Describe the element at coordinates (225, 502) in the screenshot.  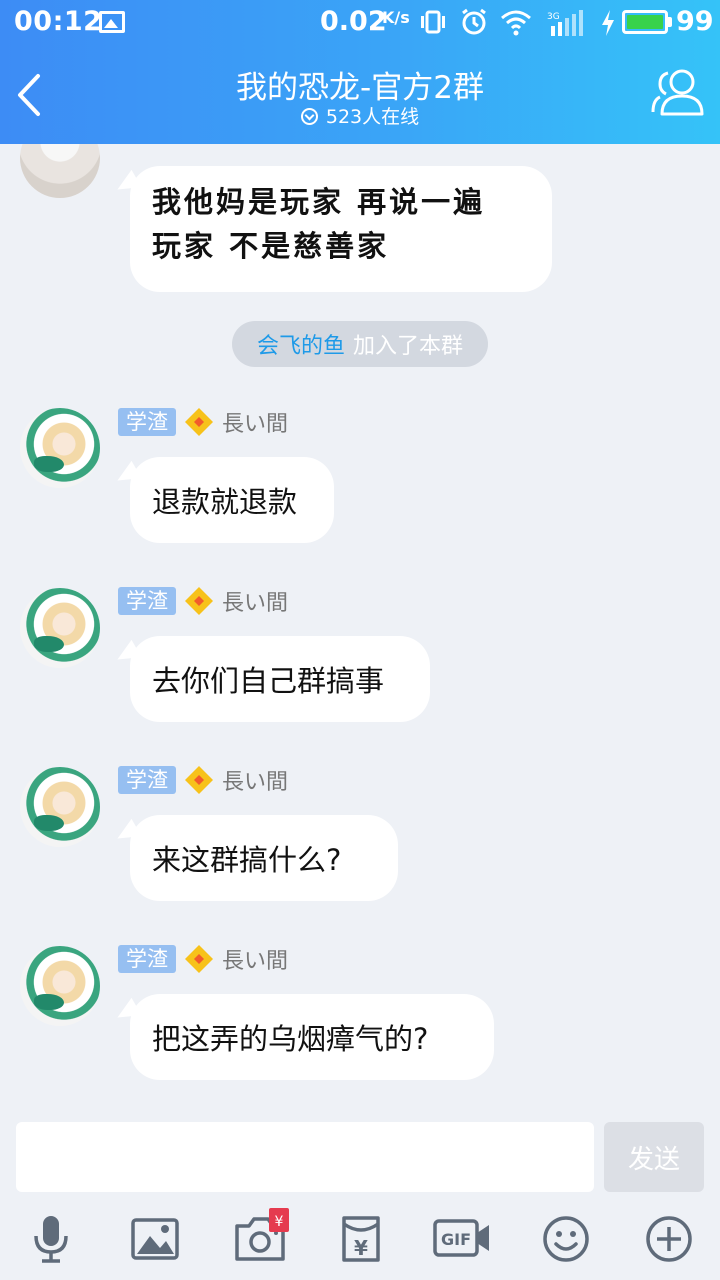
I see `message-text: 退款就退款` at that location.